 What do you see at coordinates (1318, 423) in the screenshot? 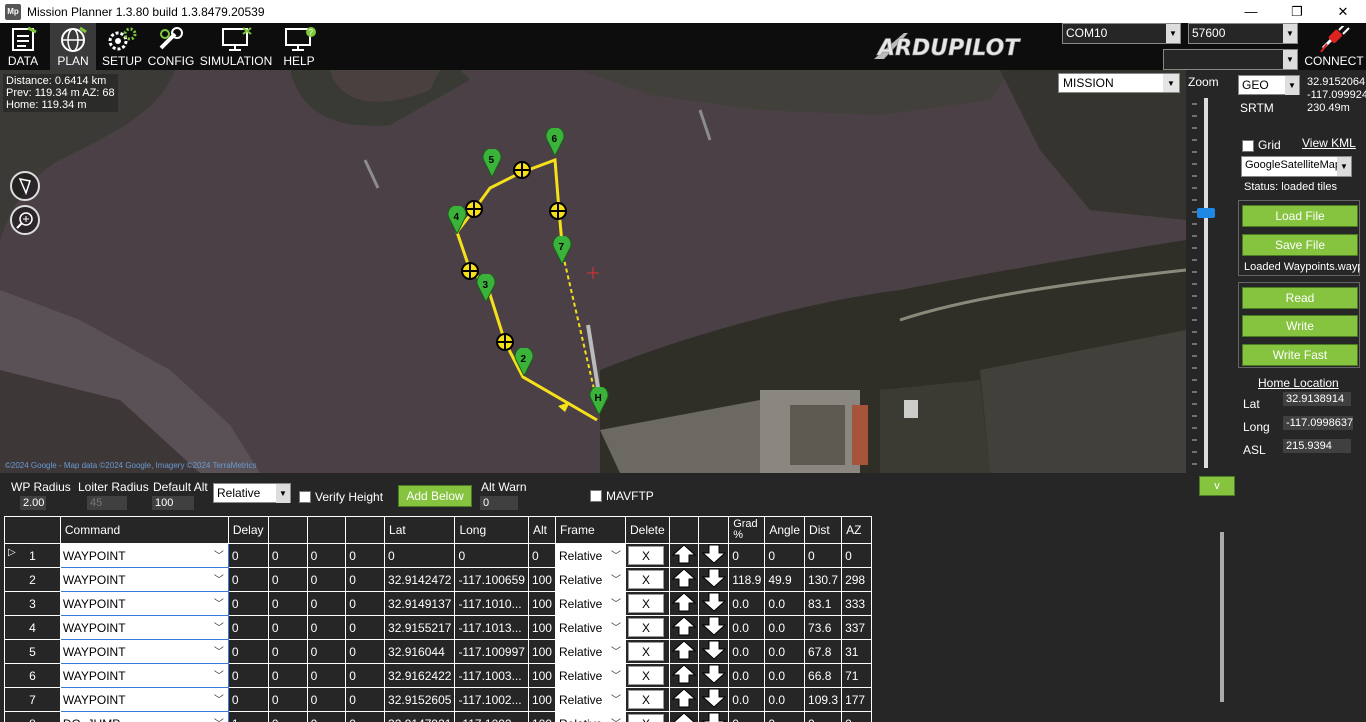
I see `home-long-field: -117.0998637` at bounding box center [1318, 423].